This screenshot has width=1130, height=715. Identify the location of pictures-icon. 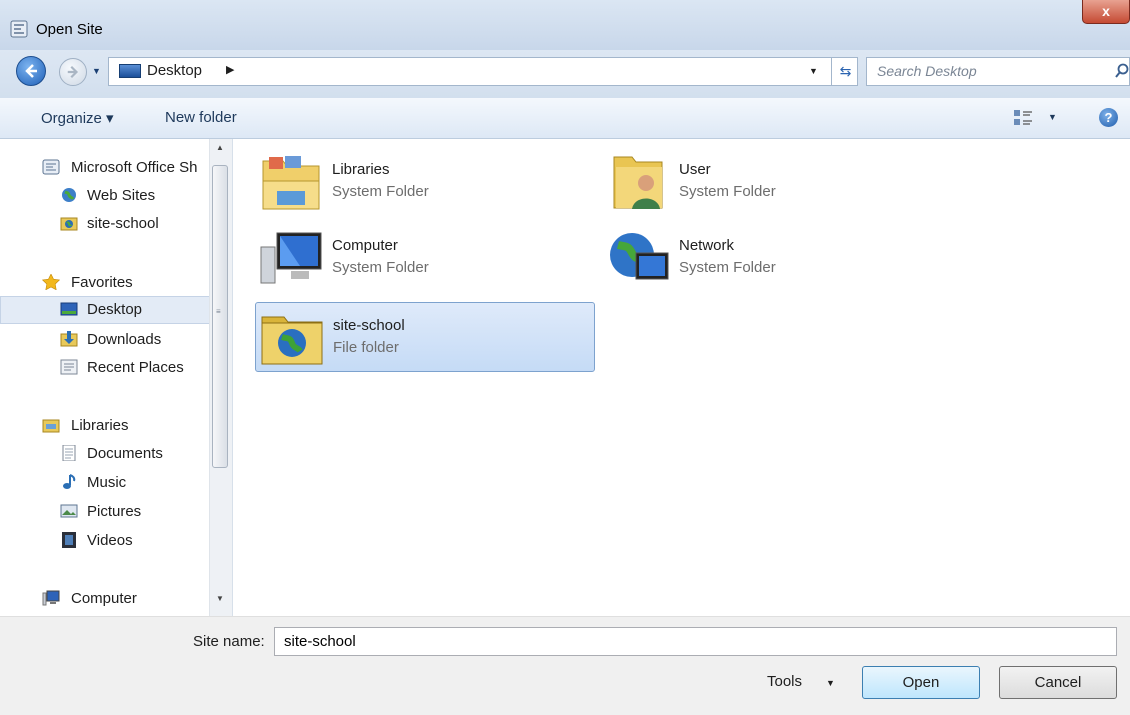
(69, 511).